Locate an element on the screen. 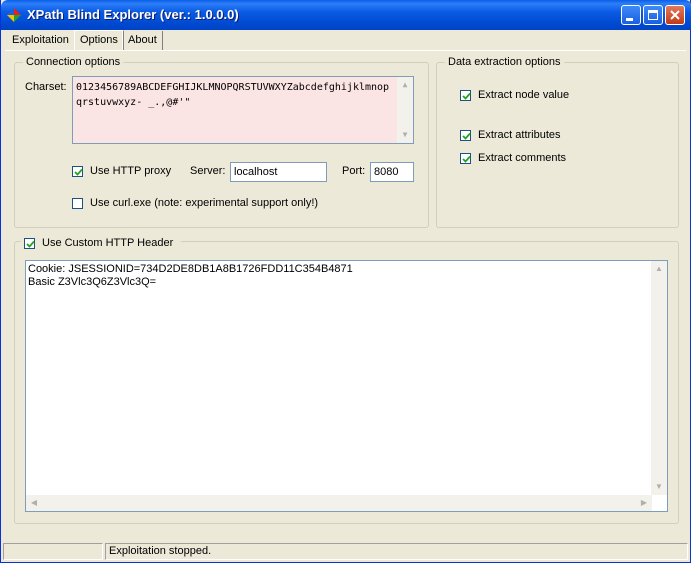  status-bar: Exploitation stopped. is located at coordinates (346, 552).